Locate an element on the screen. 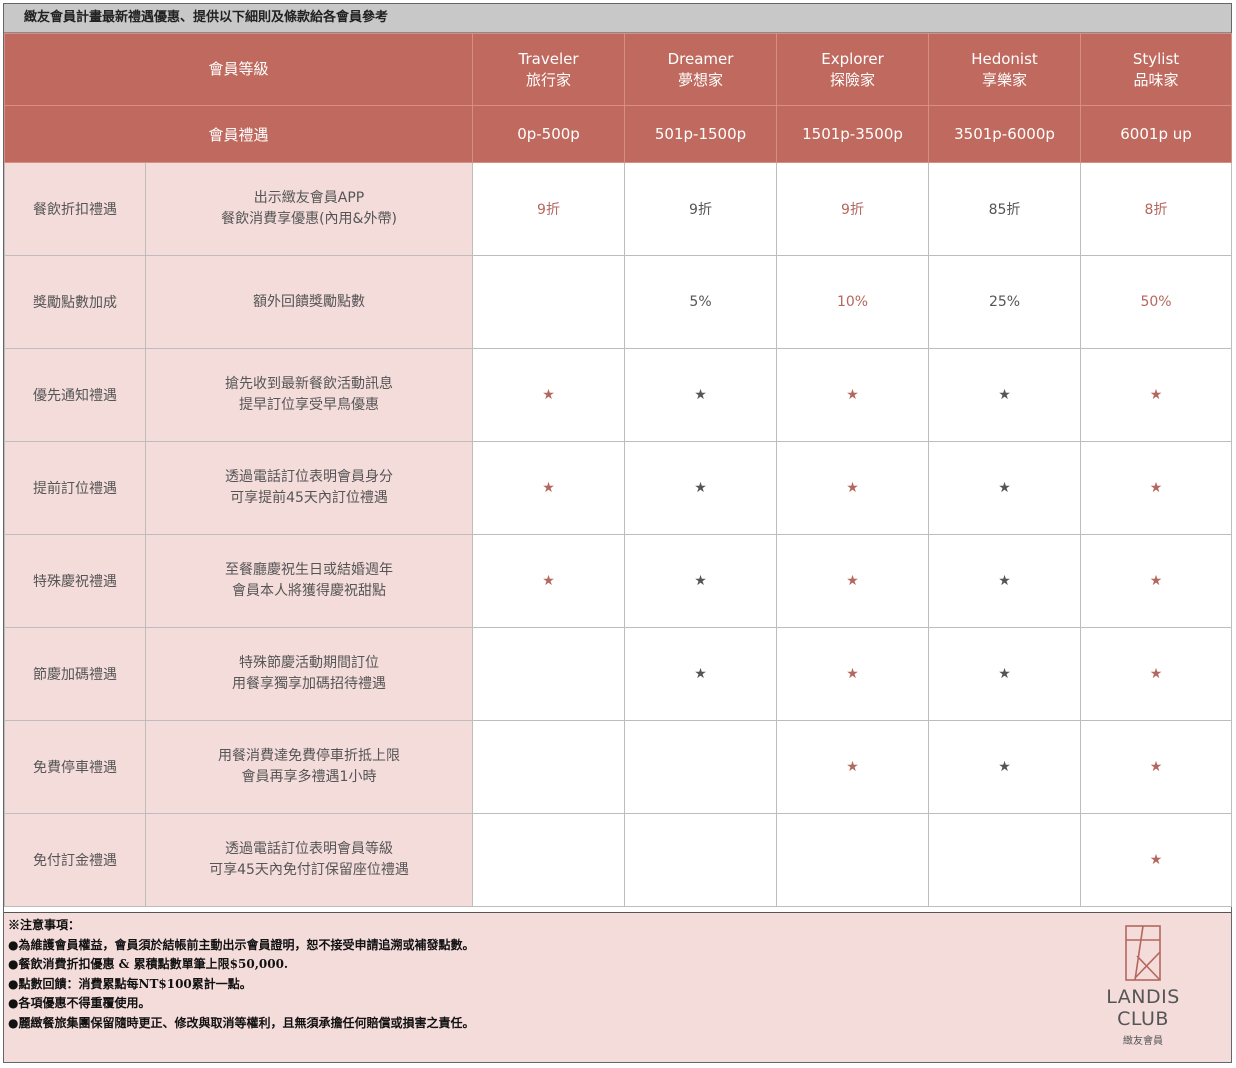  tier-header-explorer: Explorer 探險家 is located at coordinates (853, 69).